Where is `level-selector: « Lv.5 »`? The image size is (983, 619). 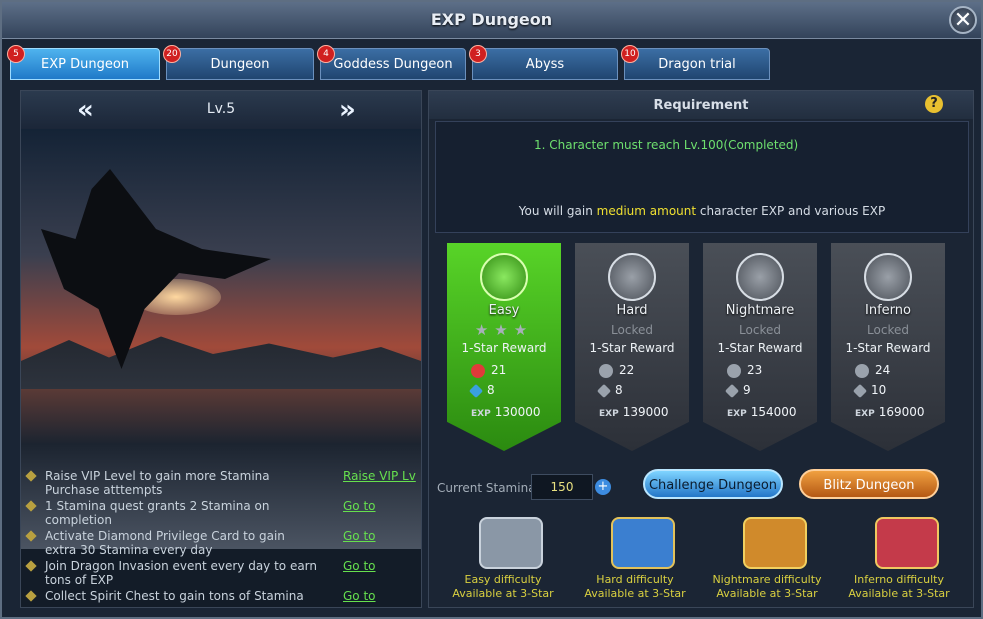
level-selector: « Lv.5 » is located at coordinates (221, 110).